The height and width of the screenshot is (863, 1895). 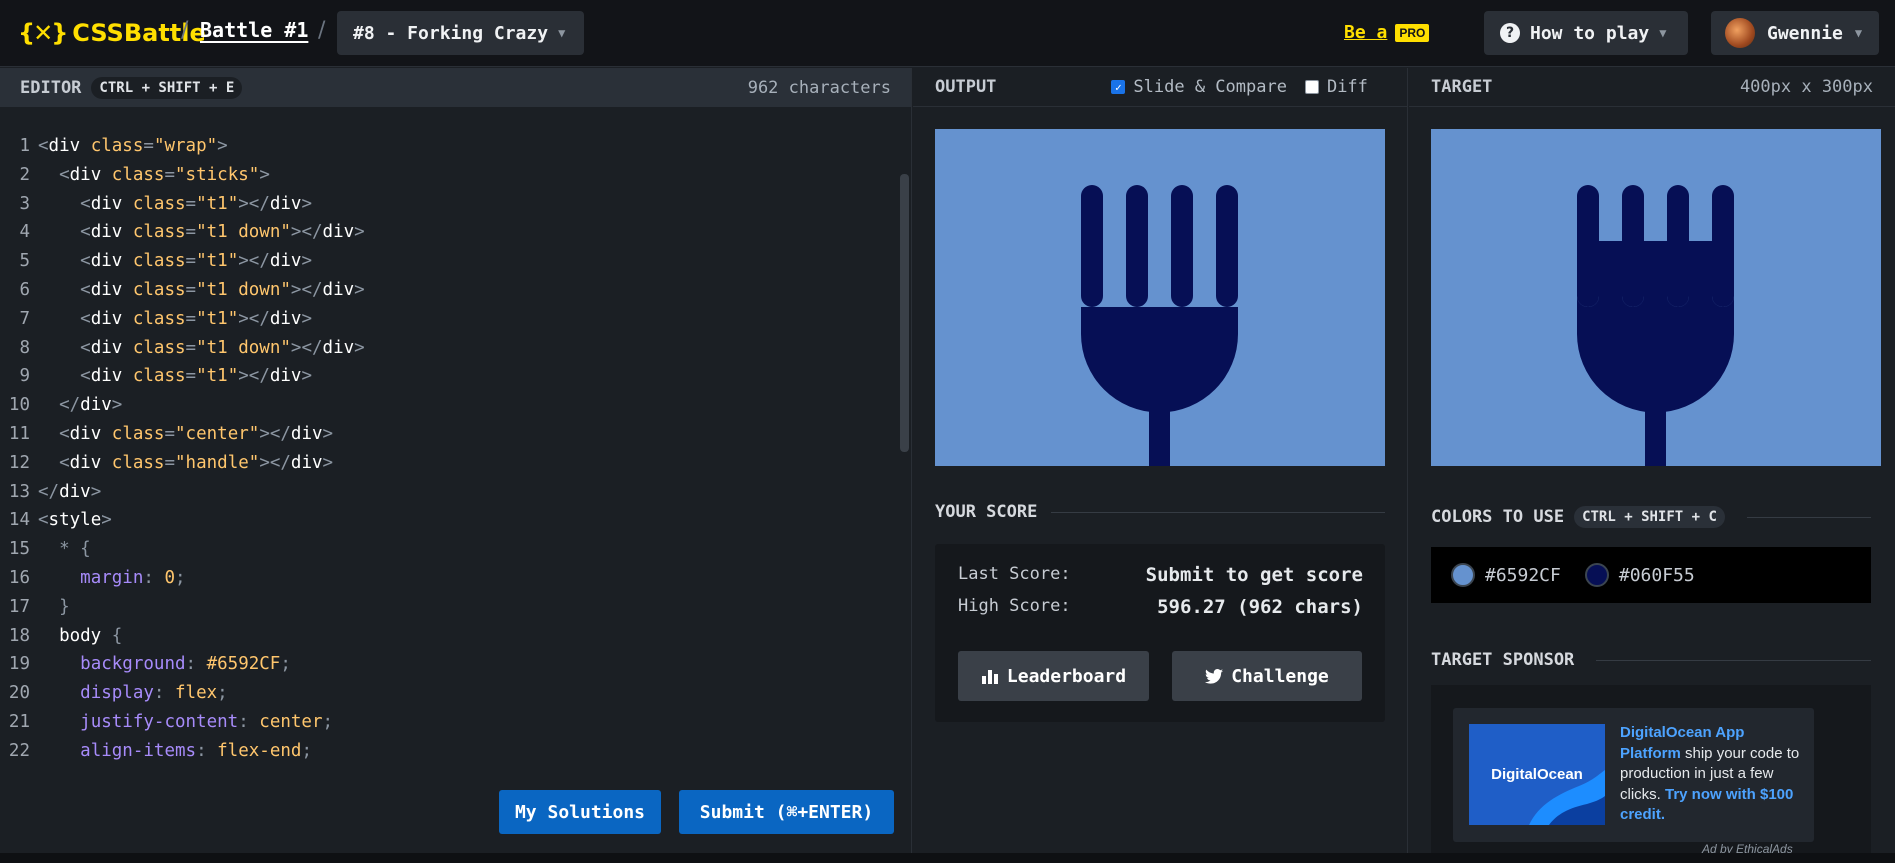 What do you see at coordinates (1523, 575) in the screenshot?
I see `color-hex: #6592CF` at bounding box center [1523, 575].